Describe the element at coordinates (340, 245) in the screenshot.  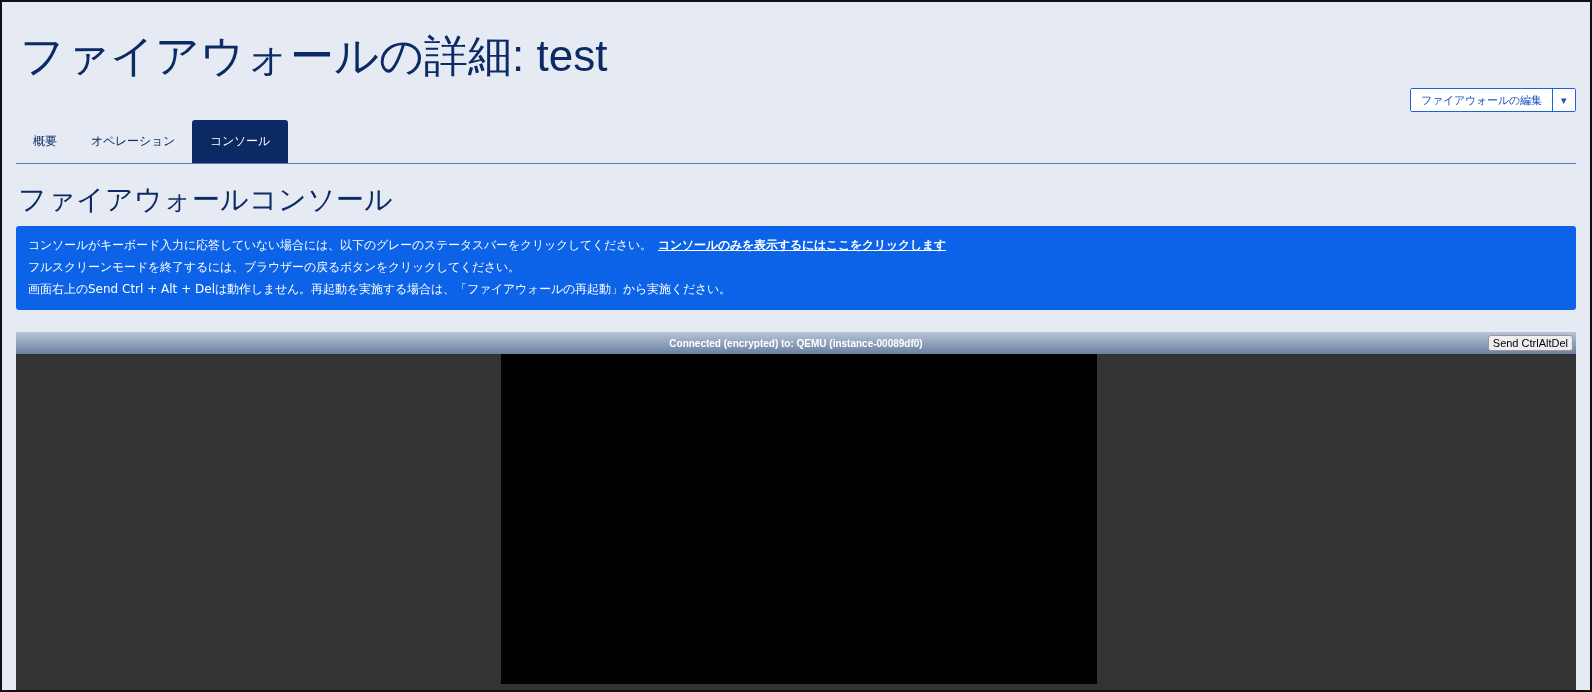
I see `notice-text: コンソールがキーボード入力に応答していない場合には、以下のグレーのステータスバーをクリックしてください。` at that location.